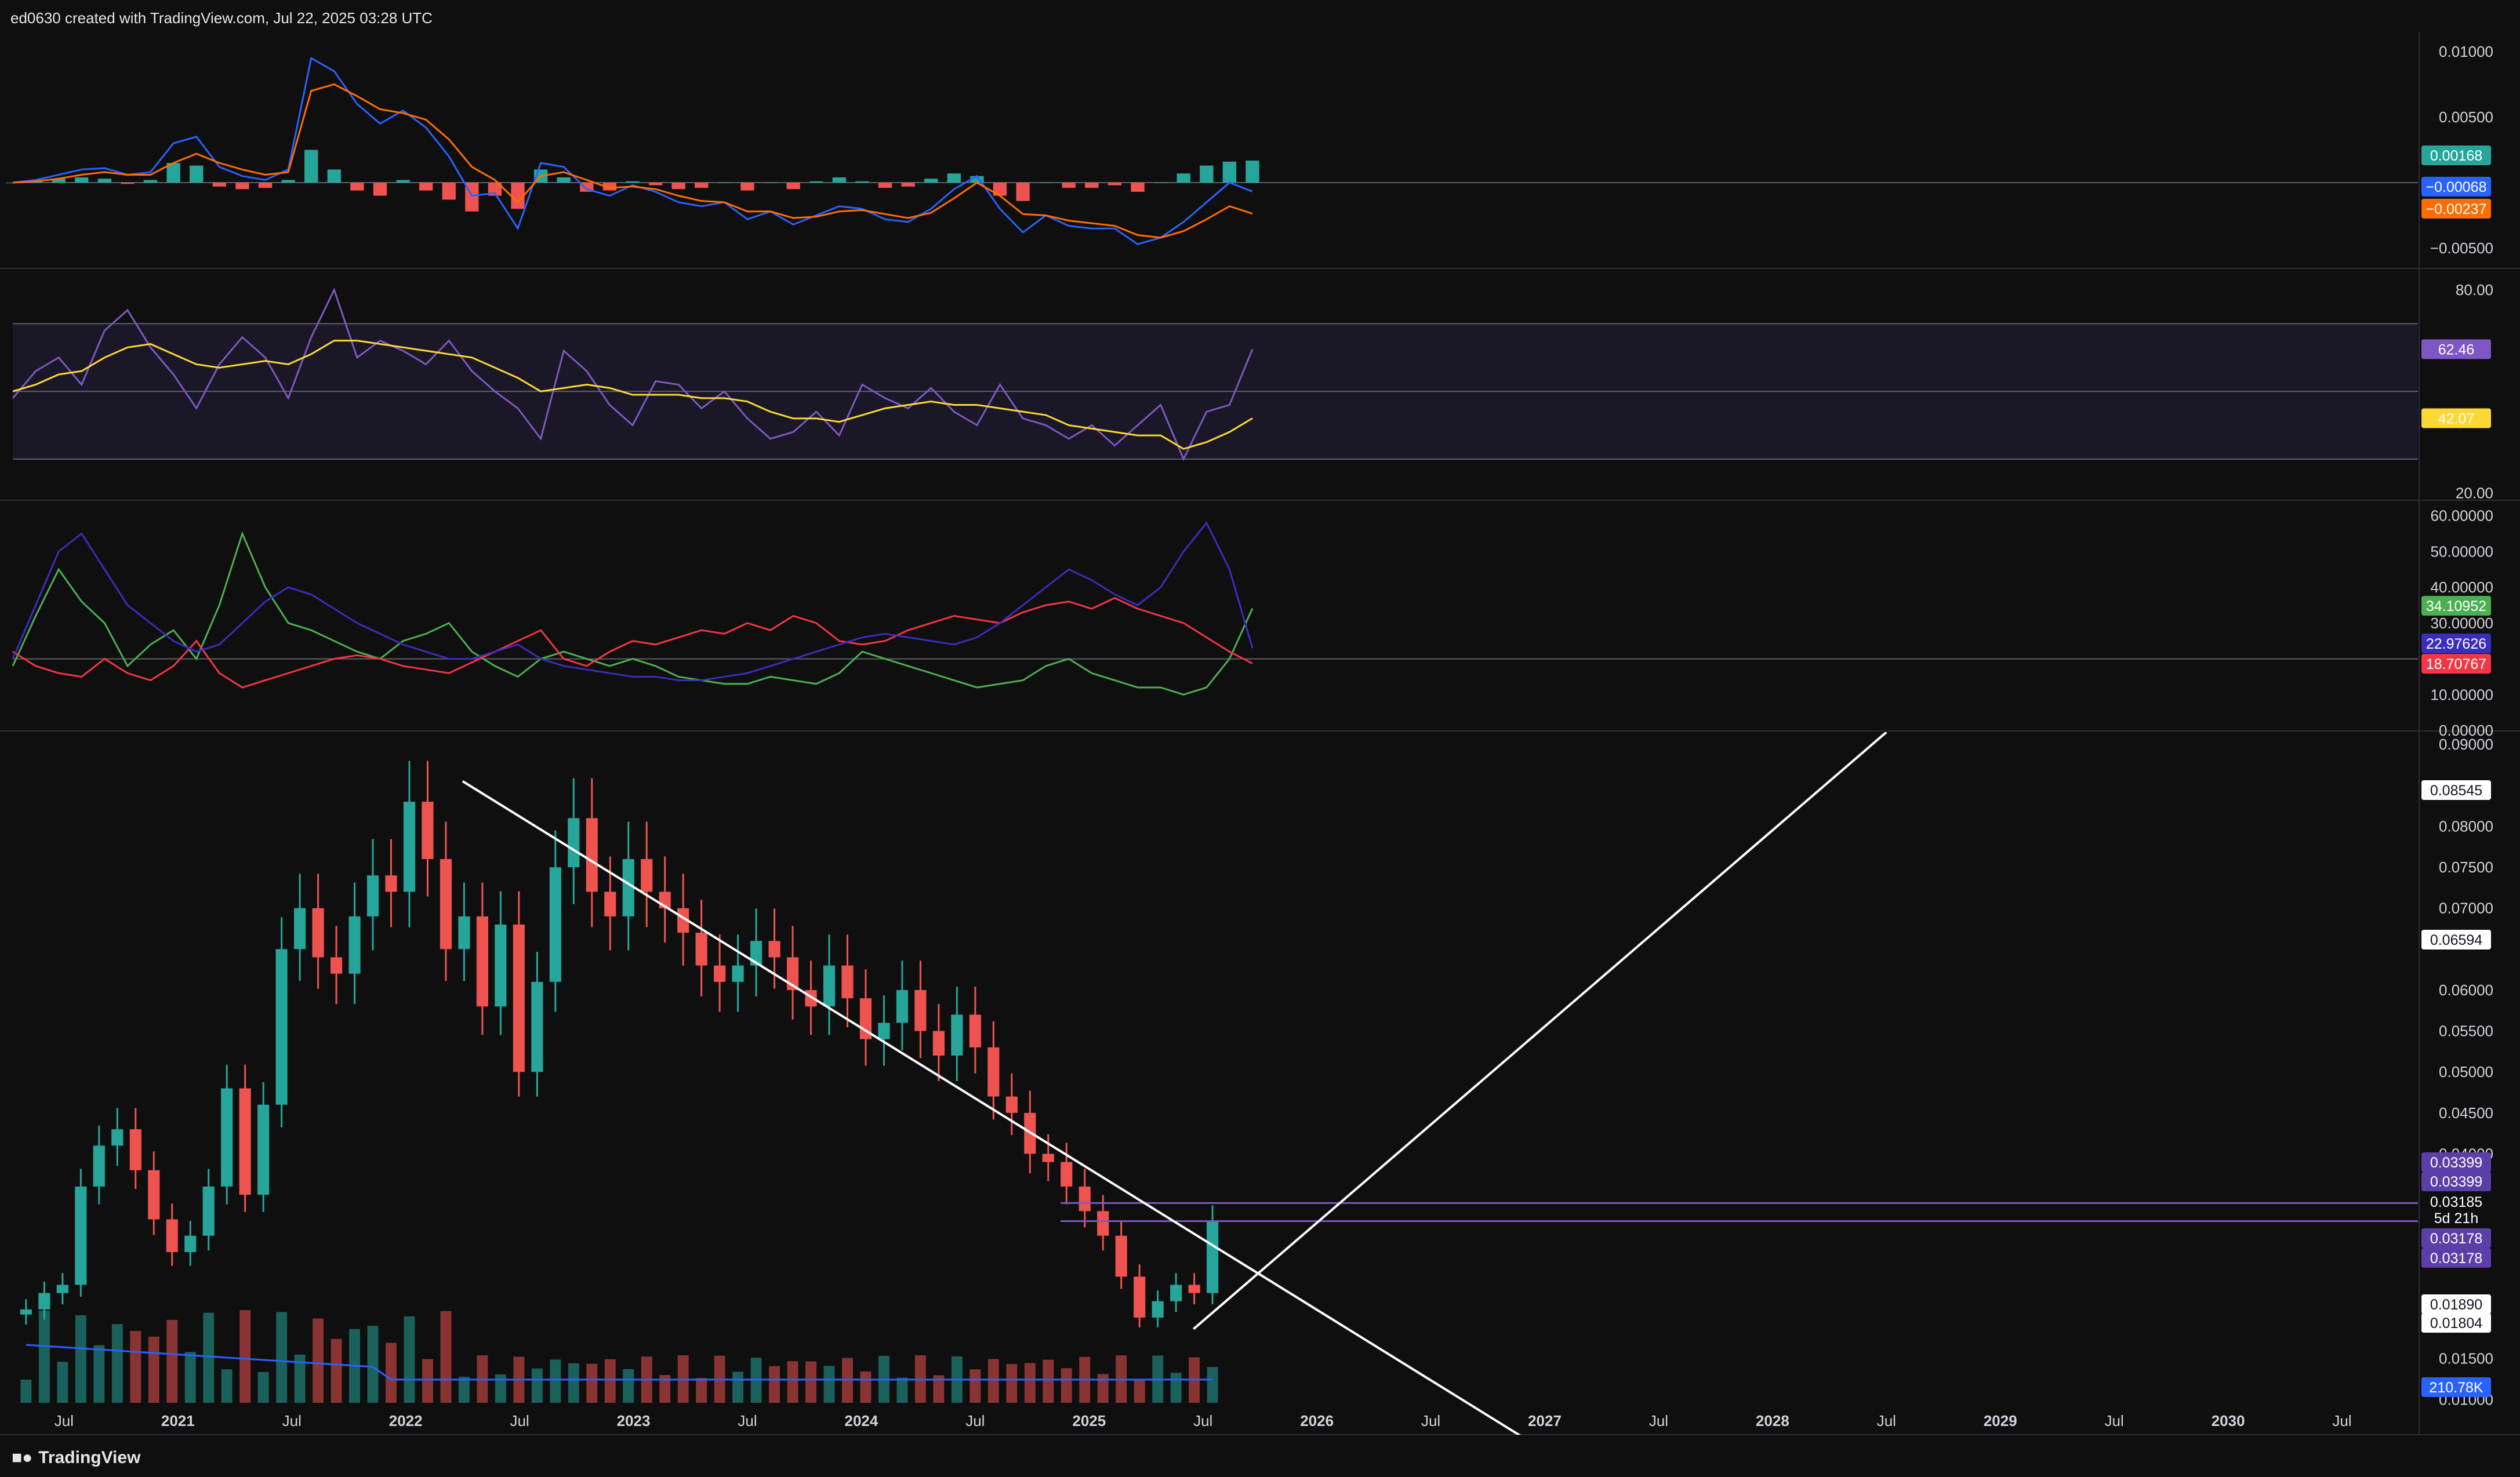 Image resolution: width=2520 pixels, height=1477 pixels. What do you see at coordinates (2462, 551) in the screenshot?
I see `dmi-tick-label: 50.00000` at bounding box center [2462, 551].